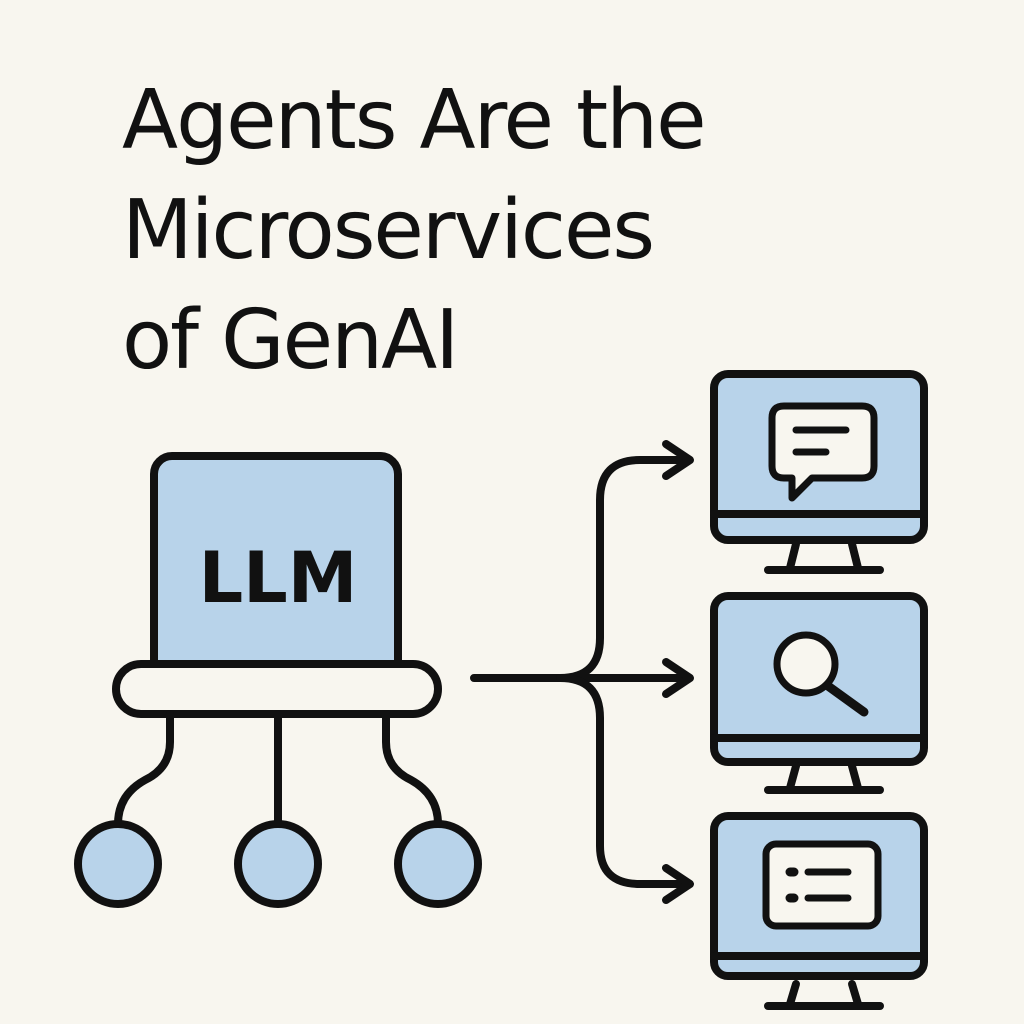 The image size is (1024, 1024). Describe the element at coordinates (278, 864) in the screenshot. I see `llm-child-node-center` at that location.